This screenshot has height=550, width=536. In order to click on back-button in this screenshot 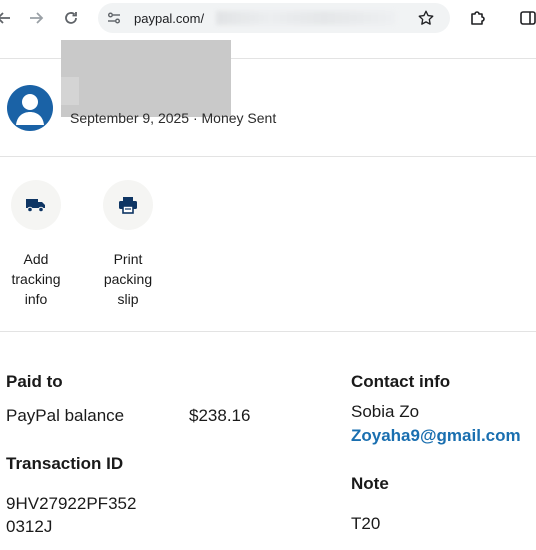, I will do `click(9, 18)`.